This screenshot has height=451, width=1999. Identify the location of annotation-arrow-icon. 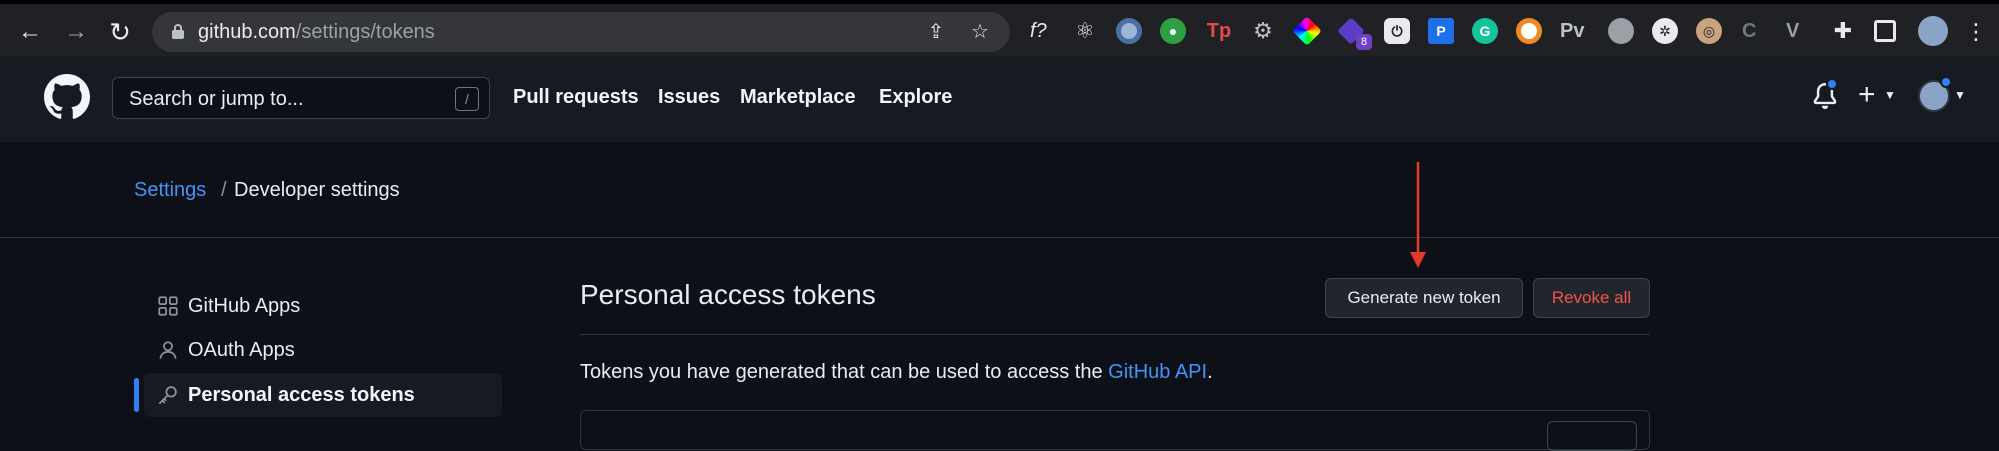
(1418, 215).